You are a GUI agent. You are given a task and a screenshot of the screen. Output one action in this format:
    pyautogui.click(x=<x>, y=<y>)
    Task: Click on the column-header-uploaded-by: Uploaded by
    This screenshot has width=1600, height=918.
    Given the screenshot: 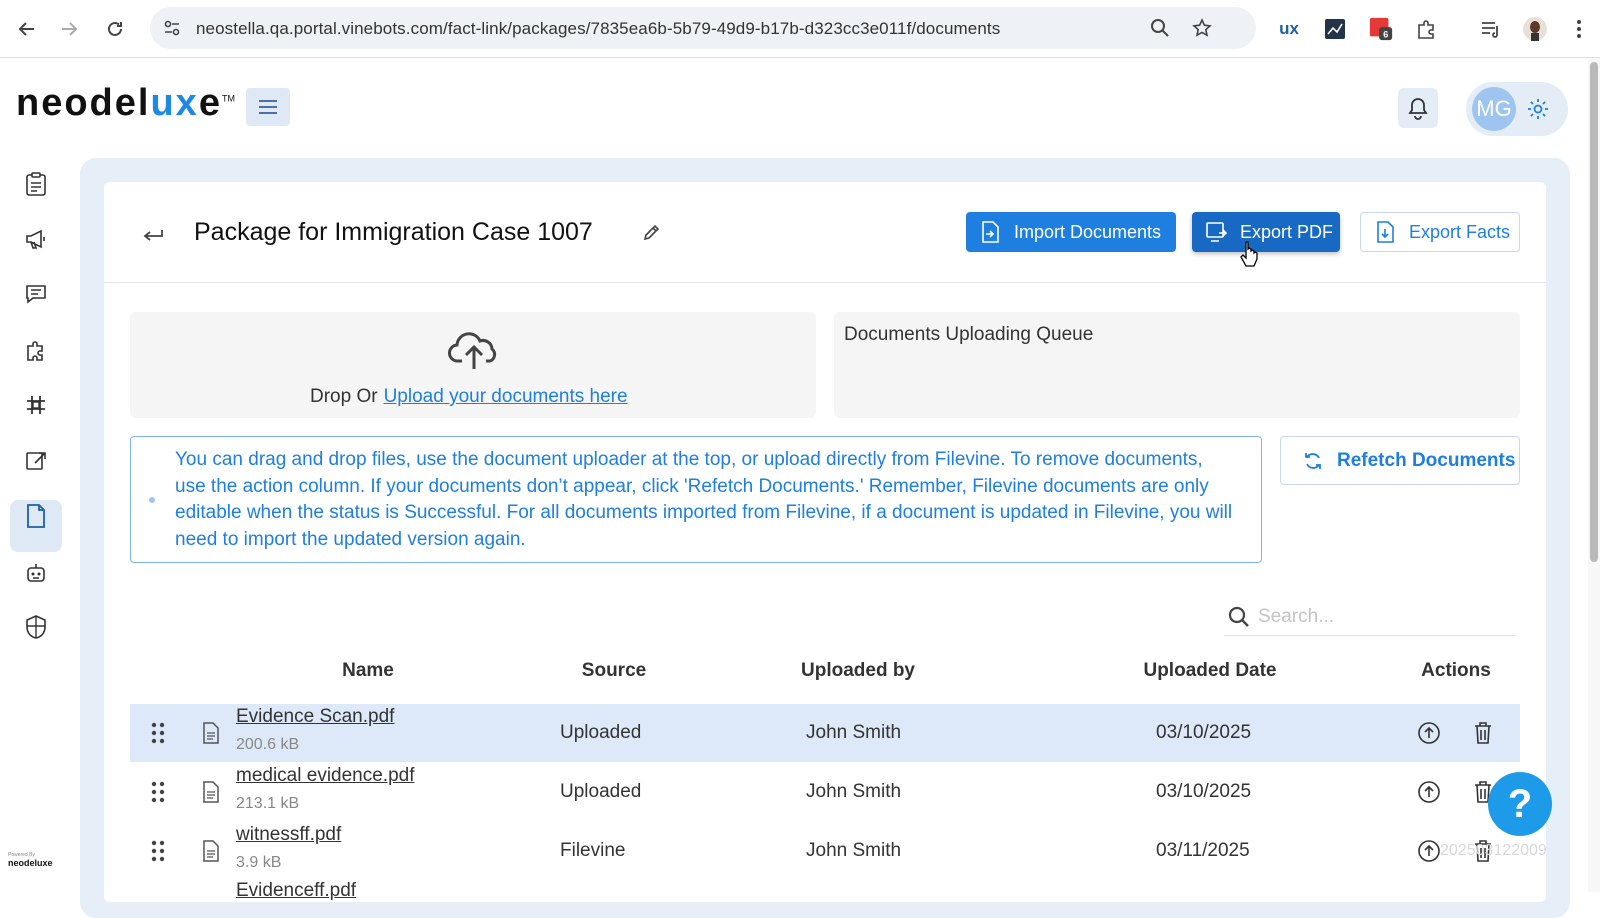 What is the action you would take?
    pyautogui.click(x=858, y=671)
    